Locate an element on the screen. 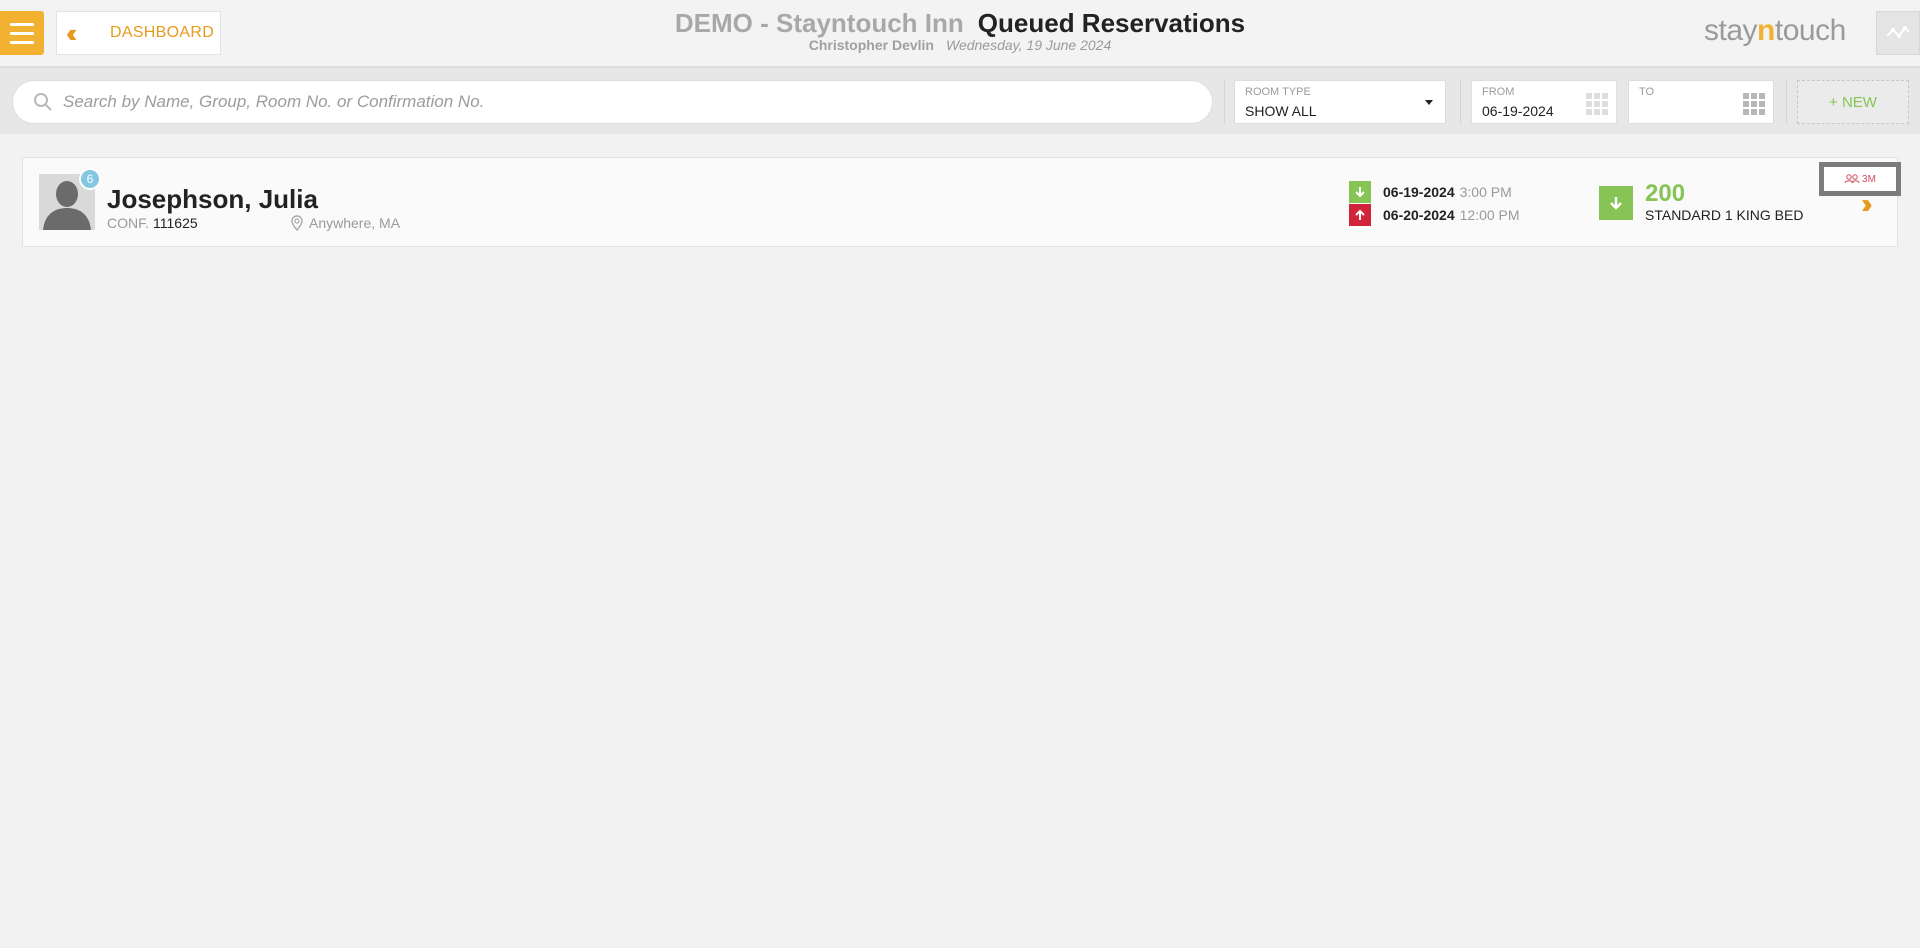  logo-part: stay is located at coordinates (1731, 30).